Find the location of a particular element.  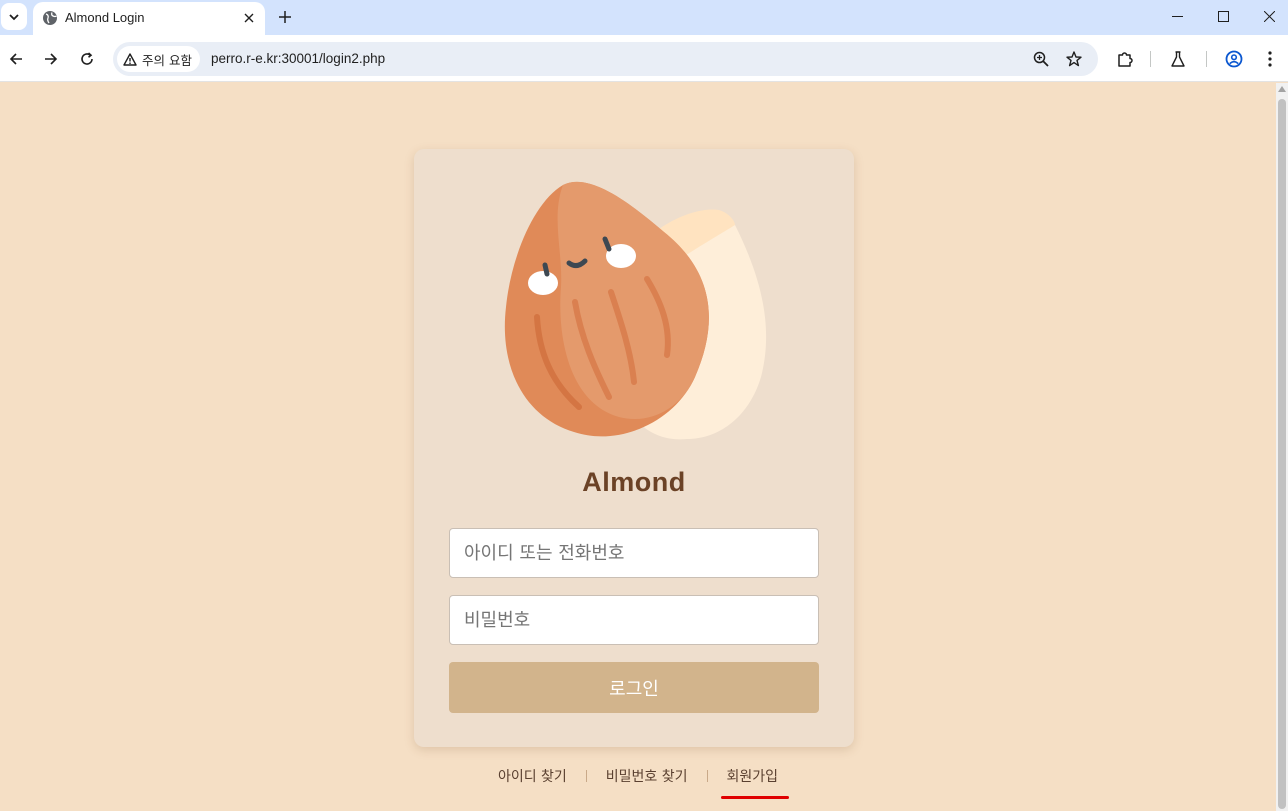

scroll-up-arrow-icon is located at coordinates (1282, 89).